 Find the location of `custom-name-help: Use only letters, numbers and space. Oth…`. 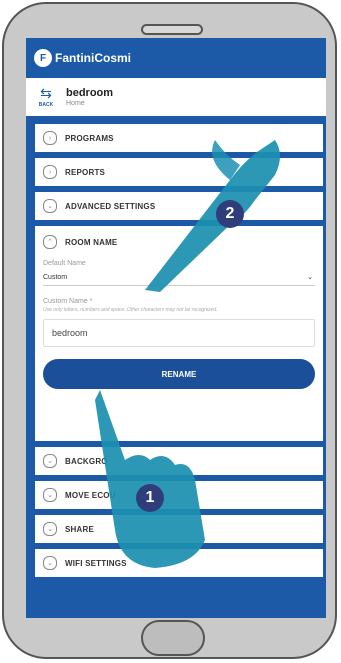

custom-name-help: Use only letters, numbers and space. Oth… is located at coordinates (130, 310).